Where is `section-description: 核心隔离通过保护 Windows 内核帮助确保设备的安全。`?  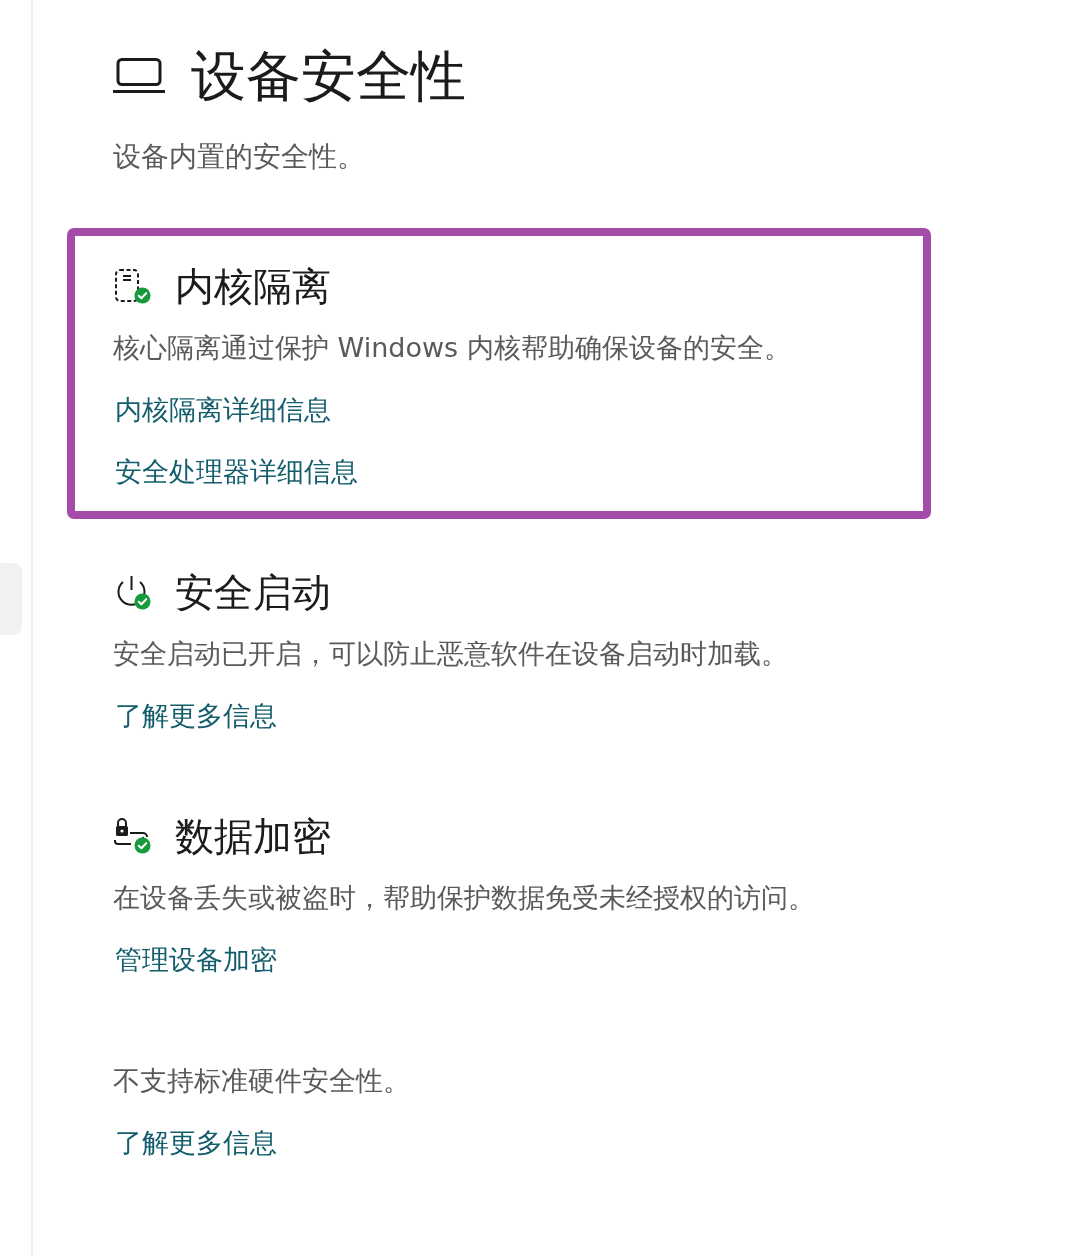
section-description: 核心隔离通过保护 Windows 内核帮助确保设备的安全。 is located at coordinates (452, 348).